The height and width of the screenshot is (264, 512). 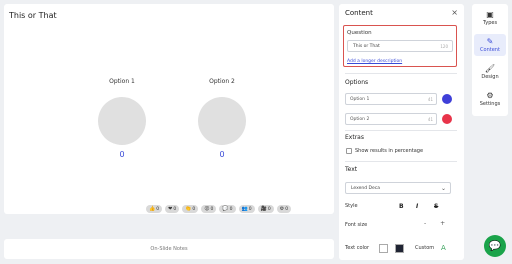 What do you see at coordinates (122, 154) in the screenshot?
I see `option-1-count: 0` at bounding box center [122, 154].